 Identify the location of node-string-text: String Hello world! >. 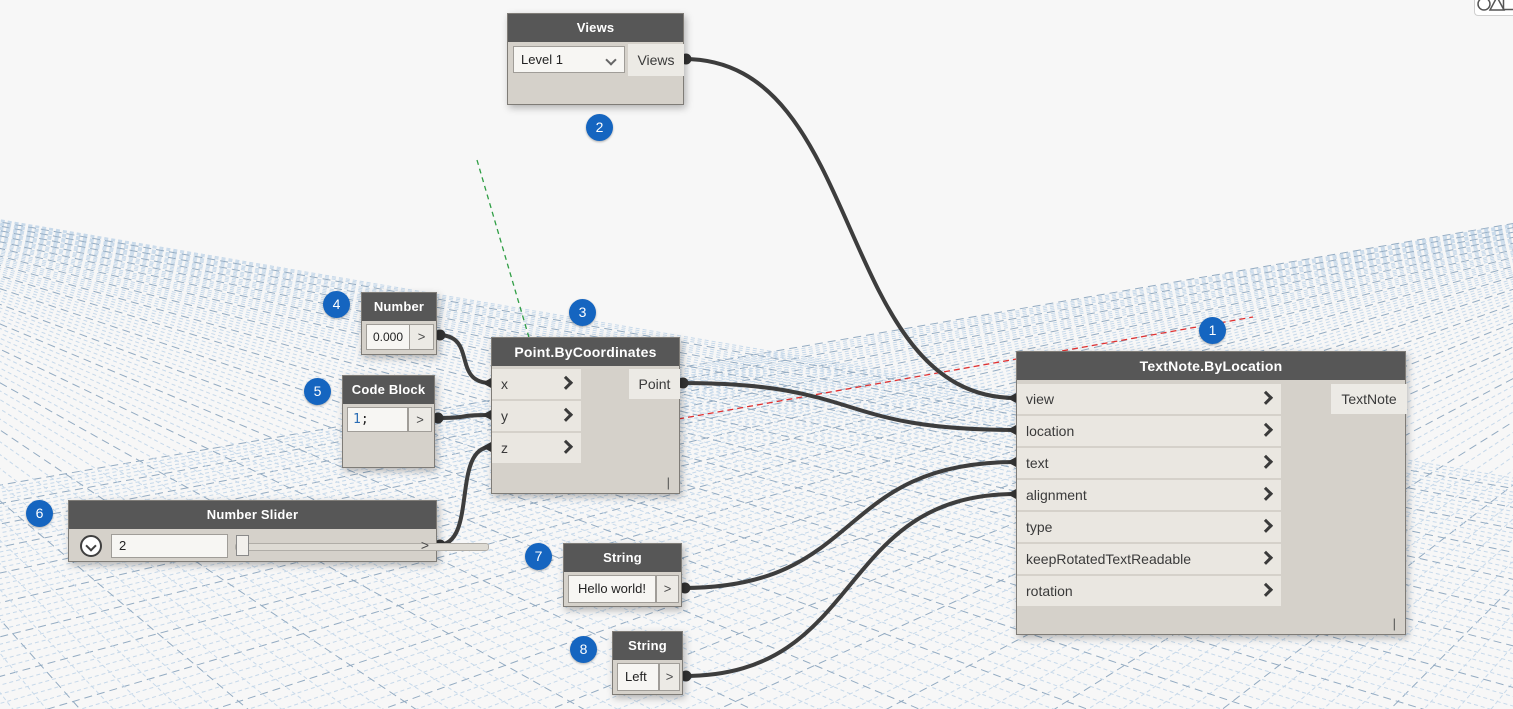
(622, 575).